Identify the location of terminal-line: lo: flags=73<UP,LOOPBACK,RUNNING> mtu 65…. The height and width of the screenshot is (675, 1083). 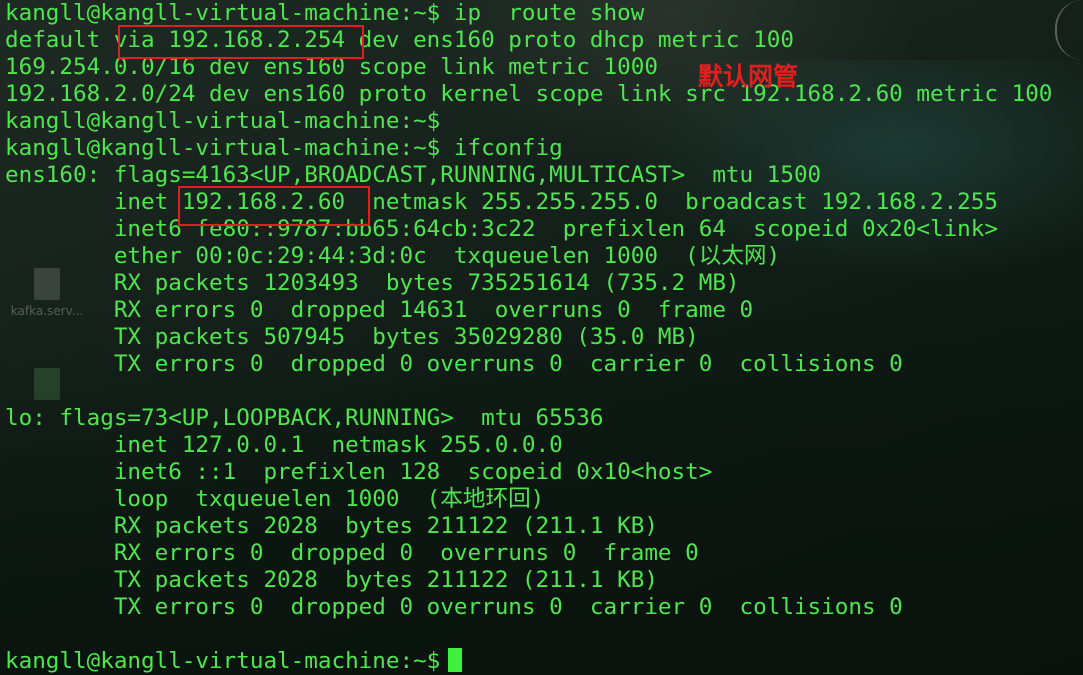
(304, 418).